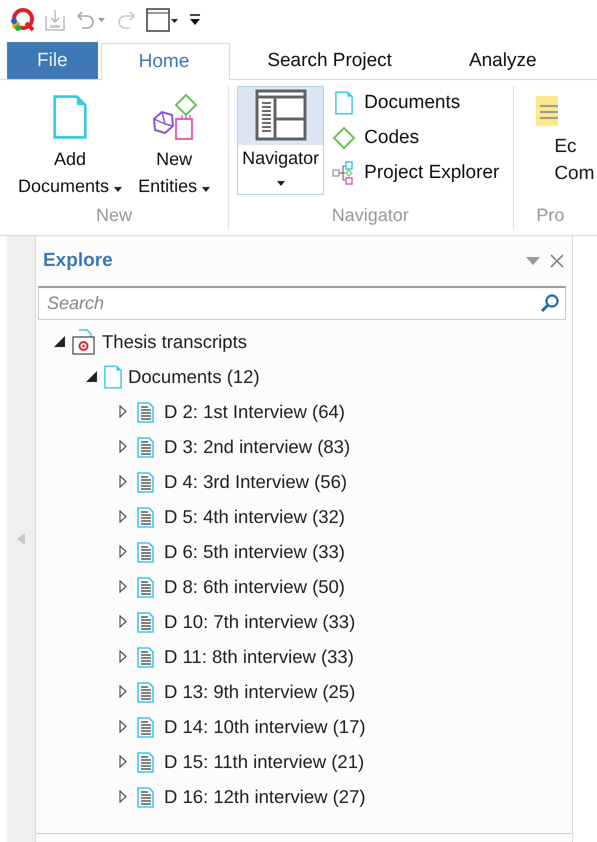 This screenshot has width=597, height=842. What do you see at coordinates (416, 137) in the screenshot?
I see `ribbon-button: Codes` at bounding box center [416, 137].